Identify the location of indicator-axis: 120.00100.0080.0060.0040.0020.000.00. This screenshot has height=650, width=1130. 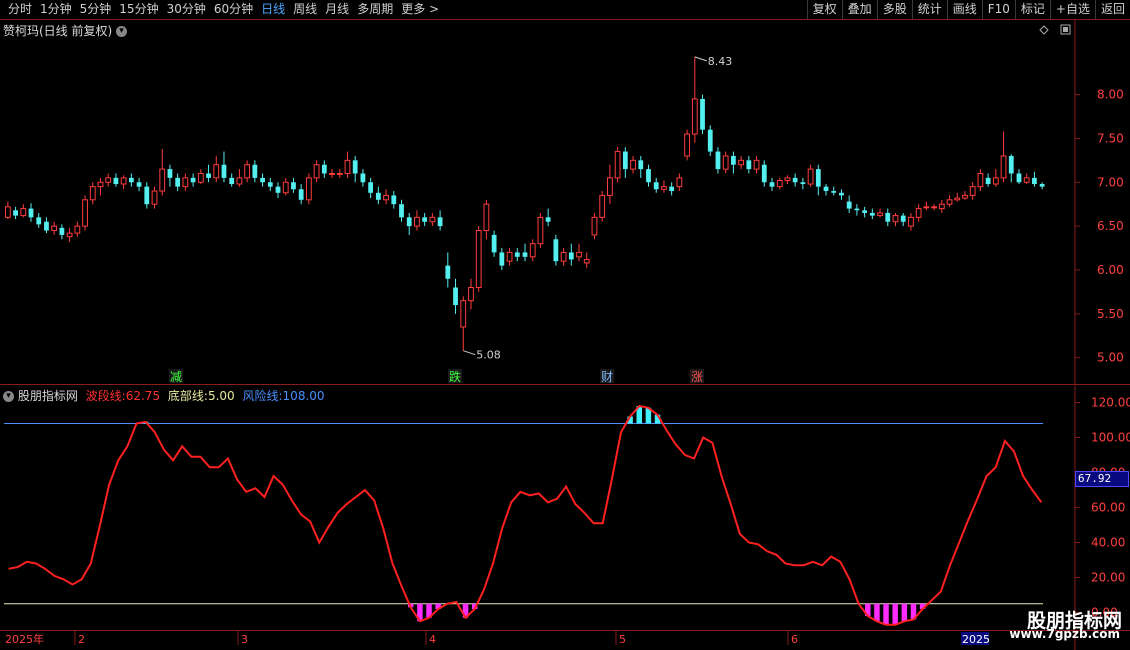
(1102, 508).